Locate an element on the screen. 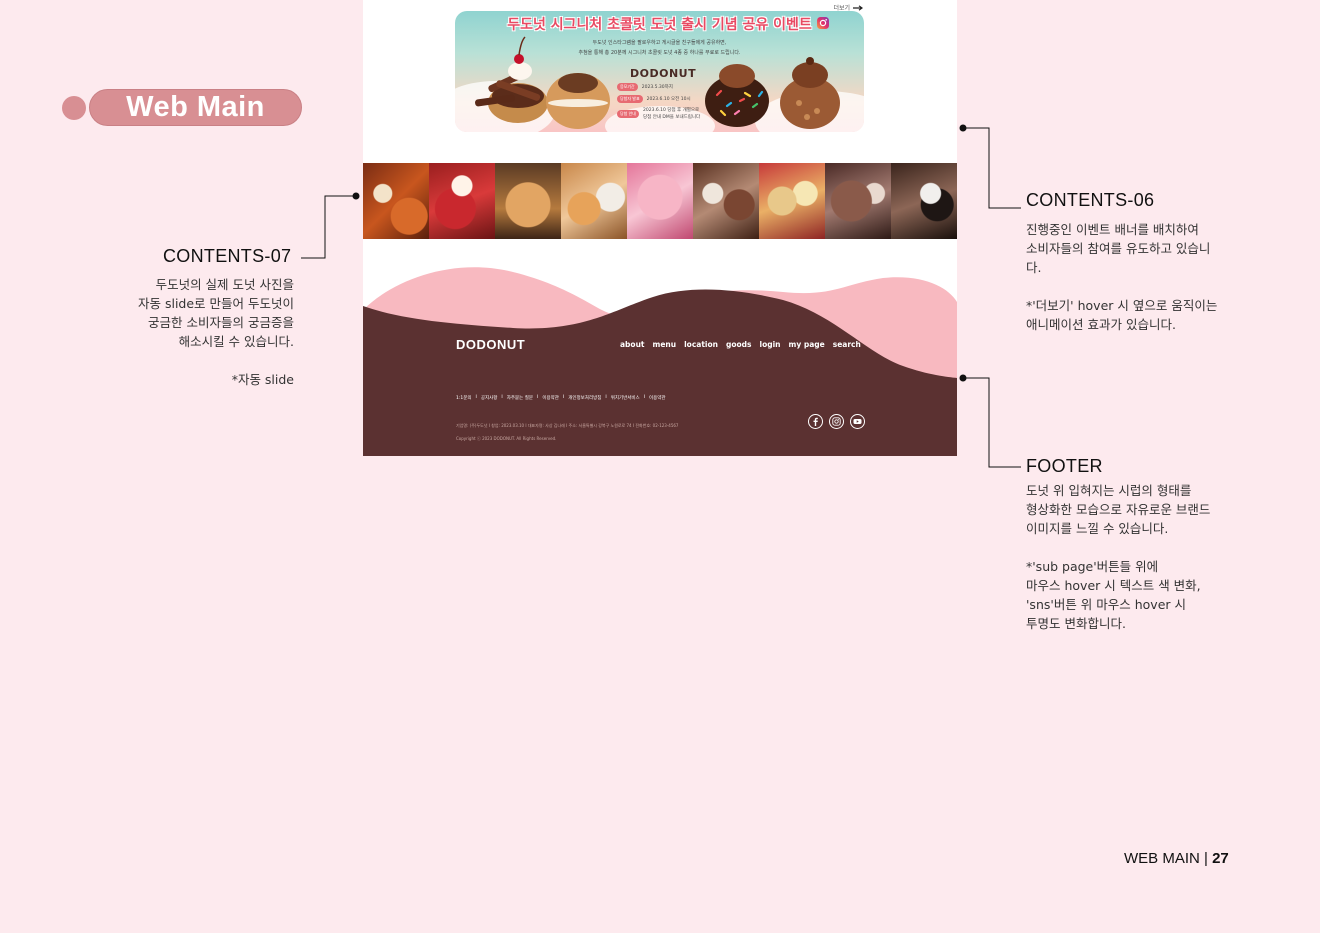 The image size is (1320, 933). youtube-icon is located at coordinates (857, 421).